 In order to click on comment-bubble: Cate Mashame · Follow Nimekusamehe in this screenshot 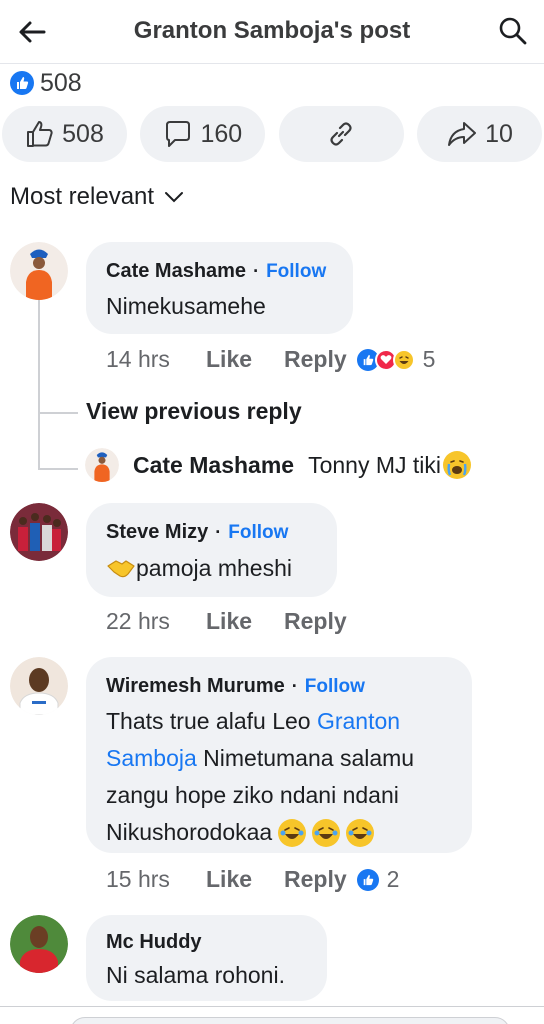, I will do `click(219, 288)`.